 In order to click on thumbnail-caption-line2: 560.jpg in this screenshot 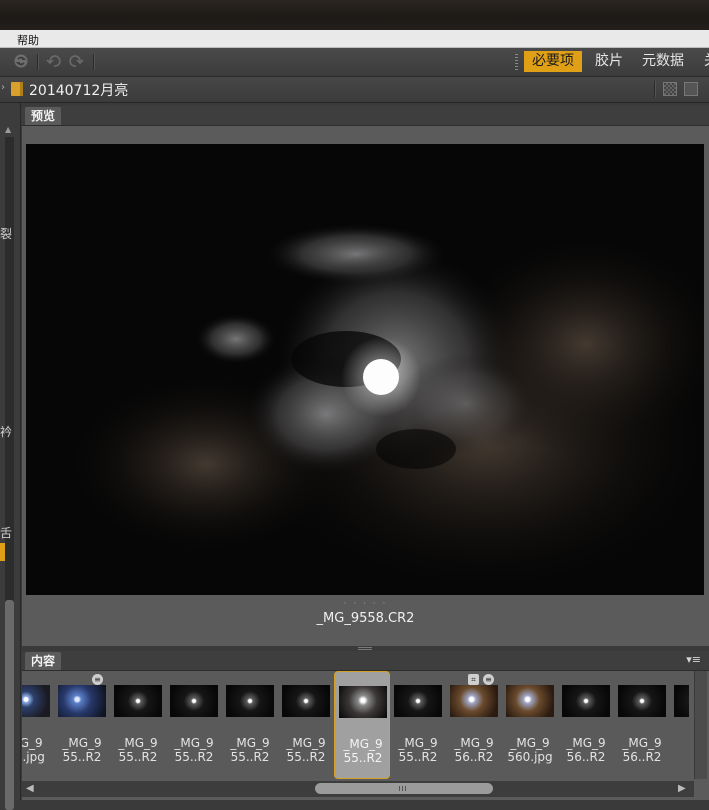, I will do `click(530, 757)`.